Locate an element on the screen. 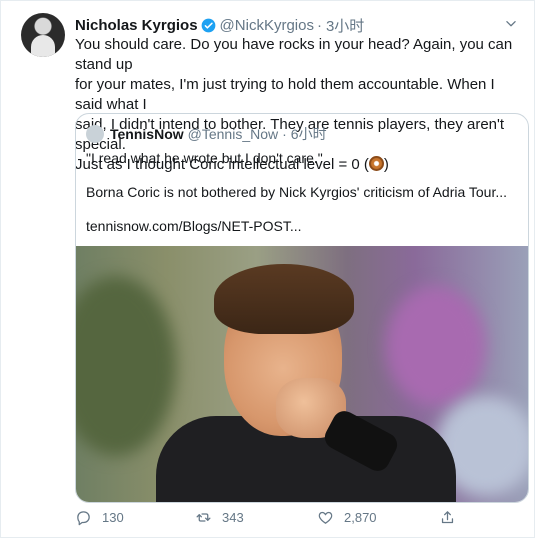 The width and height of the screenshot is (535, 538). retweet-button: 343 is located at coordinates (219, 517).